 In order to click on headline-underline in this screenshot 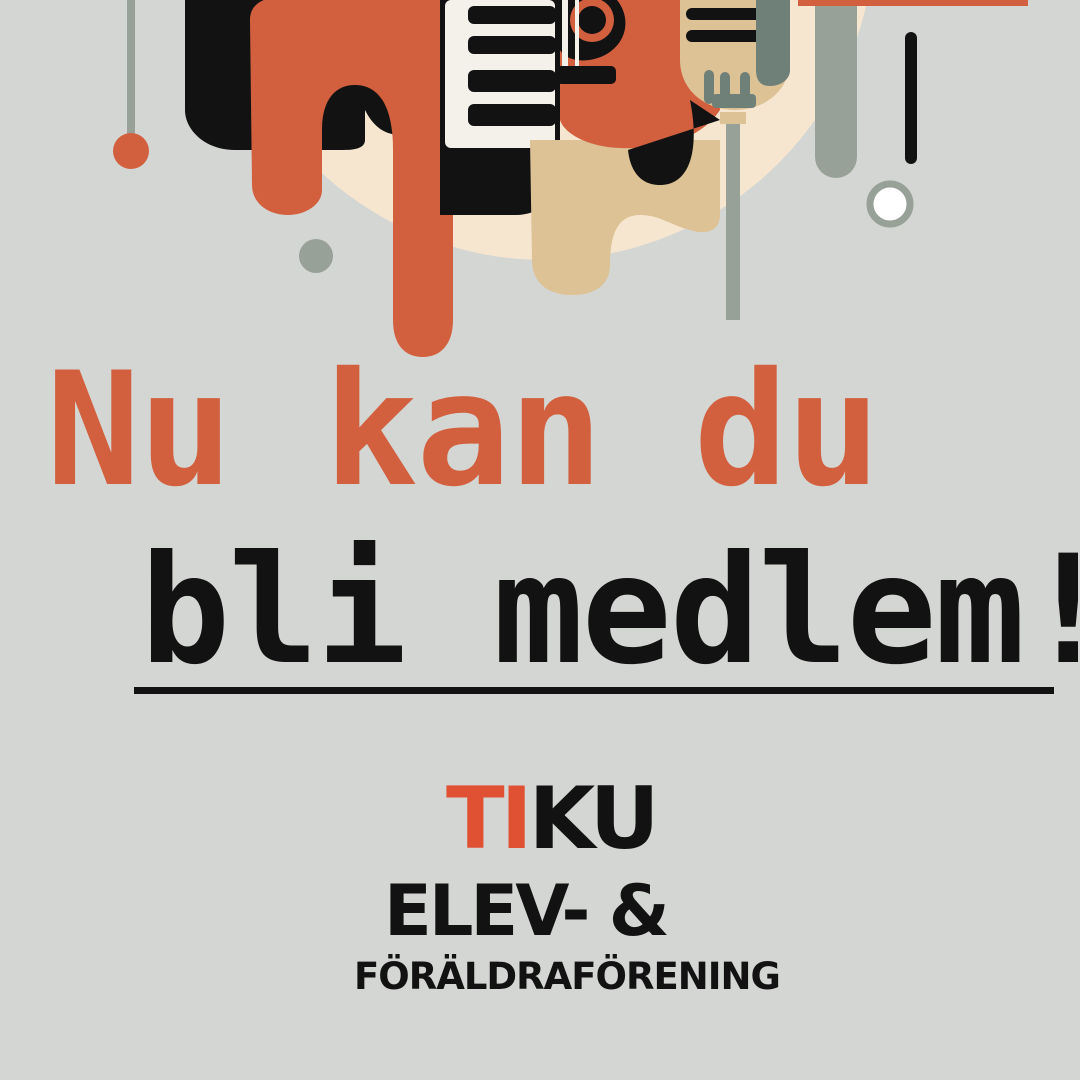, I will do `click(594, 690)`.